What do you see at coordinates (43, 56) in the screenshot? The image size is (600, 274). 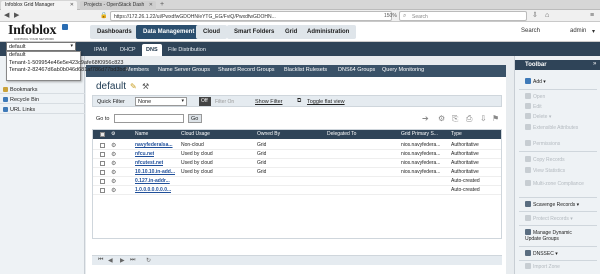 I see `dns-view-option: default` at bounding box center [43, 56].